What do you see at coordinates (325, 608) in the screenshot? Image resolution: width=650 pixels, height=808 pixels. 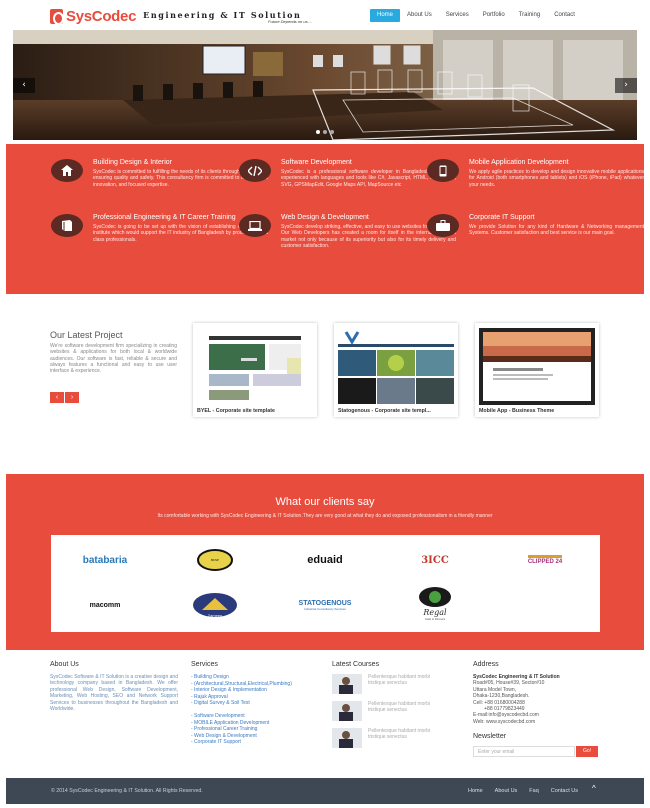 I see `client-tagline: Industrial Consultancy Services` at bounding box center [325, 608].